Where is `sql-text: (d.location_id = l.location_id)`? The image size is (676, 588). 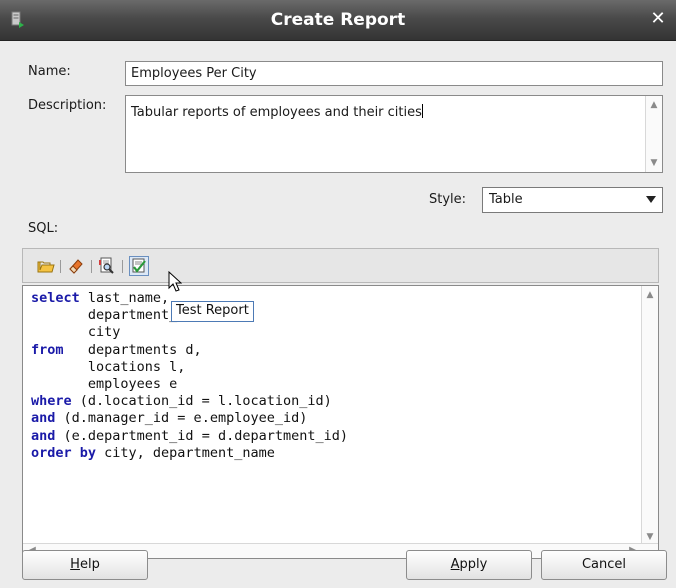 sql-text: (d.location_id = l.location_id) is located at coordinates (201, 401).